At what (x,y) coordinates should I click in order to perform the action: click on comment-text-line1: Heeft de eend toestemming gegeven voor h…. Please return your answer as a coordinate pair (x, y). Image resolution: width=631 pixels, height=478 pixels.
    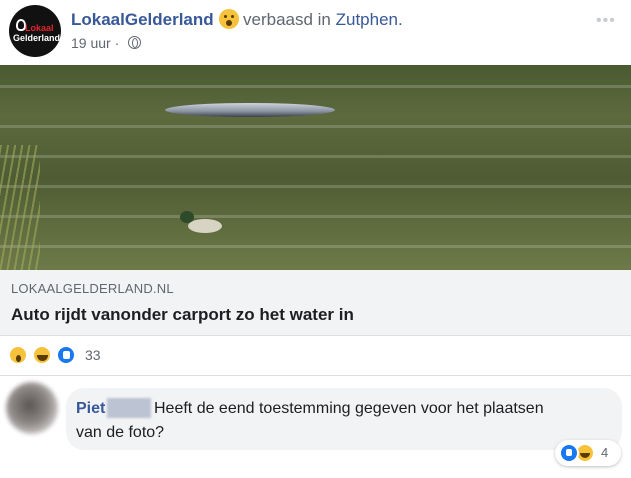
    Looking at the image, I should click on (349, 408).